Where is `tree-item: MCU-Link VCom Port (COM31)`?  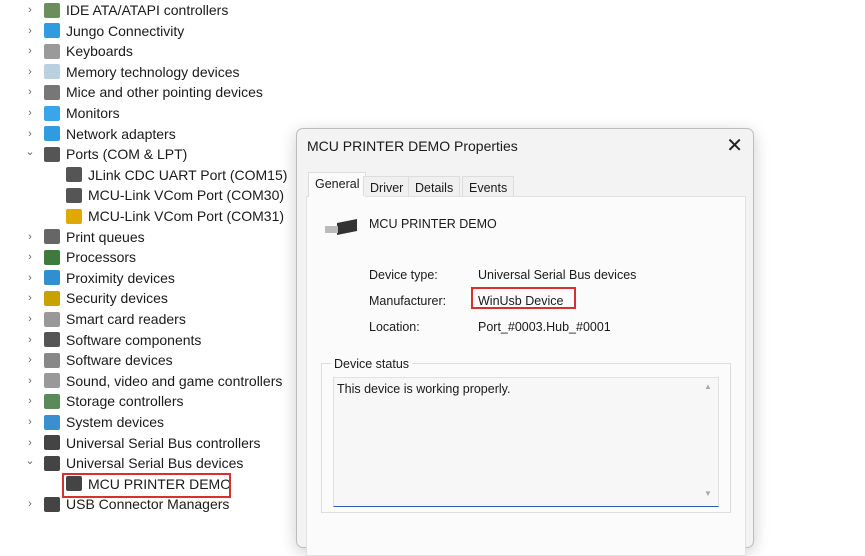 tree-item: MCU-Link VCom Port (COM31) is located at coordinates (145, 216).